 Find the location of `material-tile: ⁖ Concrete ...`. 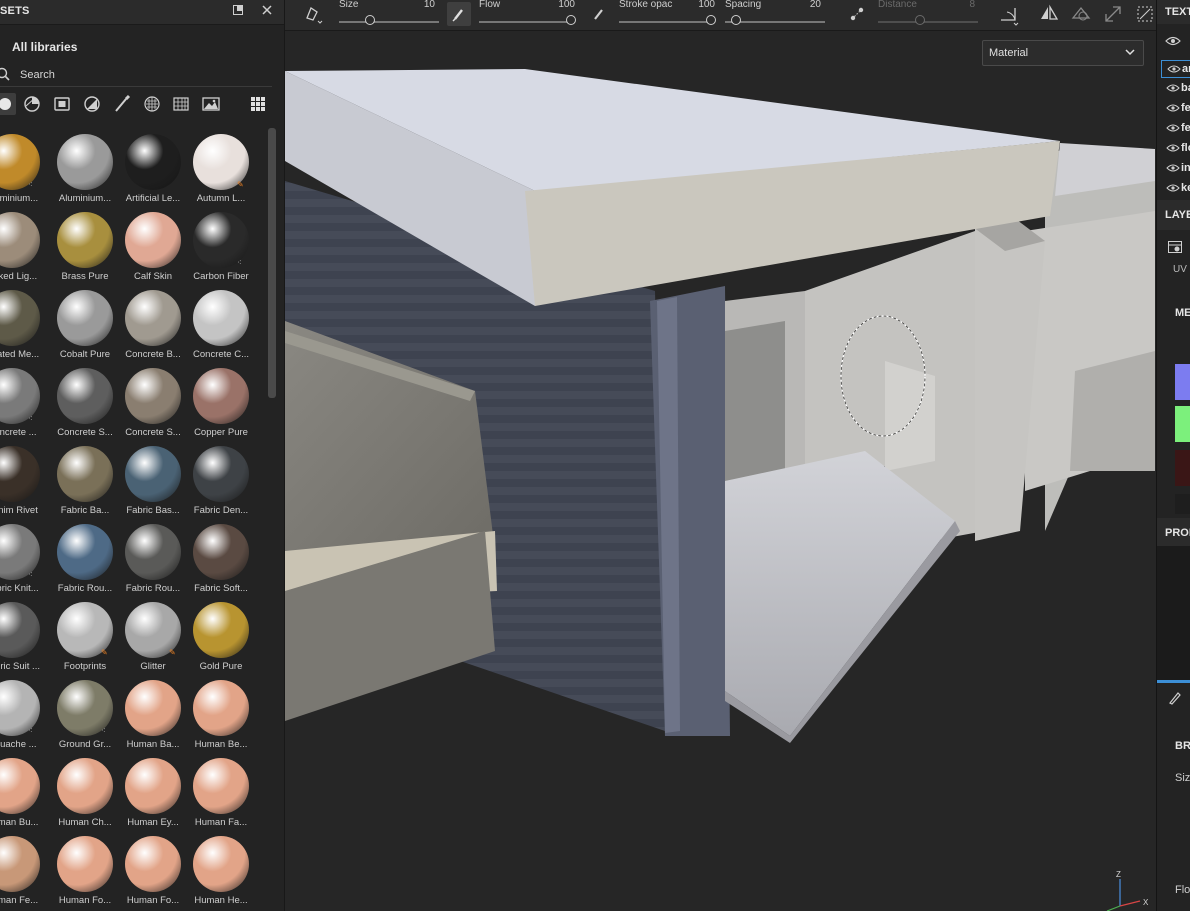

material-tile: ⁖ Concrete ... is located at coordinates (23, 399).